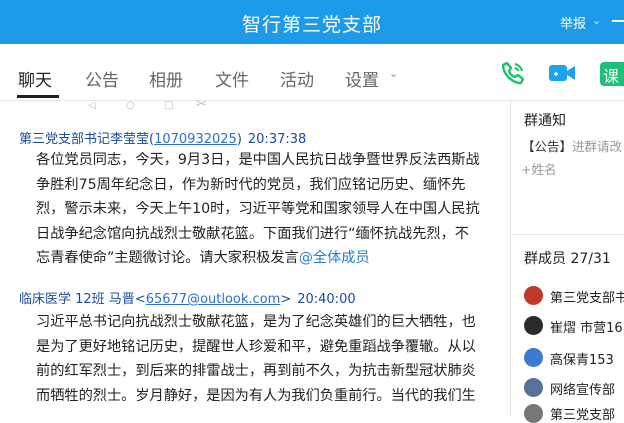 This screenshot has width=624, height=423. I want to click on square-icon: □, so click(168, 105).